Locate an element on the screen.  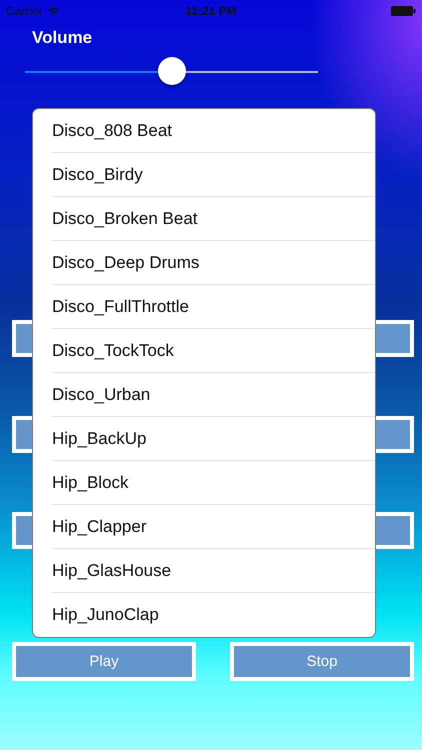
battery-icon is located at coordinates (403, 11).